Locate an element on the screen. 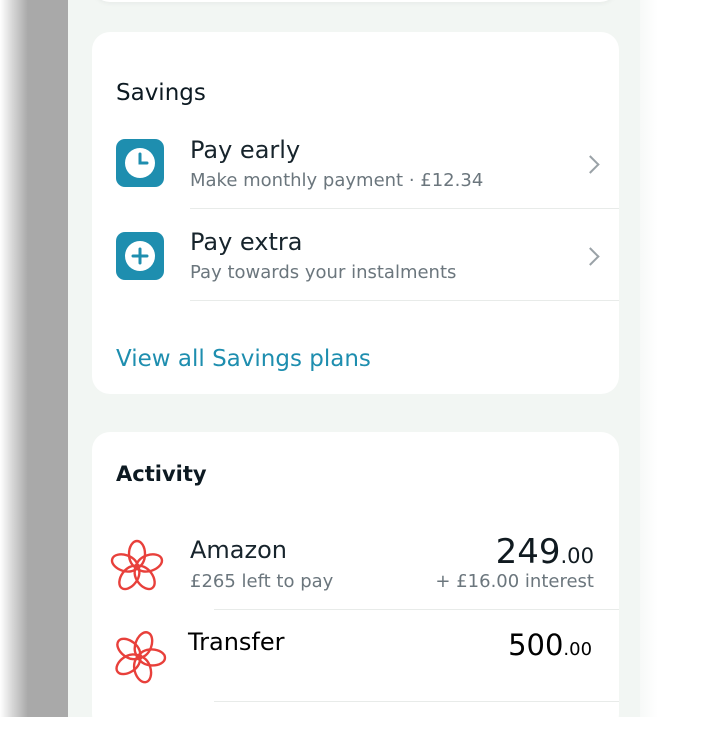 The image size is (720, 732). pay-early-title: Pay early is located at coordinates (245, 150).